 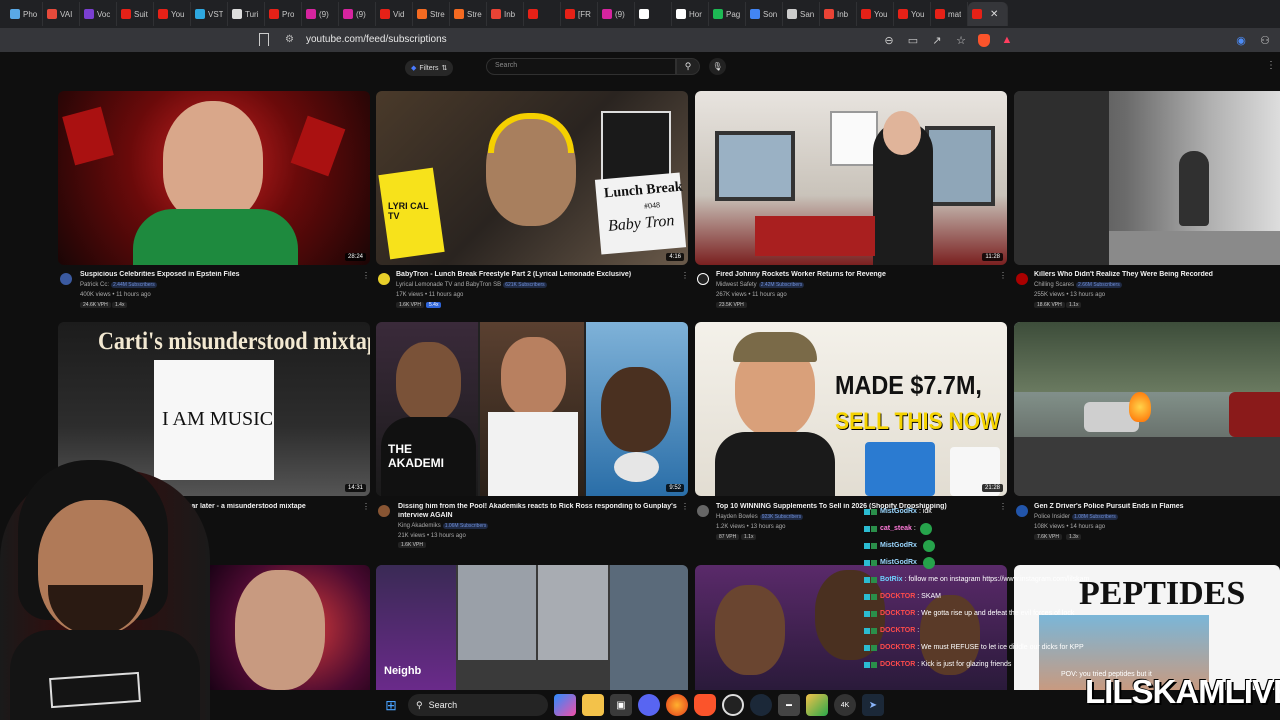 I want to click on video-title-line-2: interview AGAIN, so click(x=538, y=515).